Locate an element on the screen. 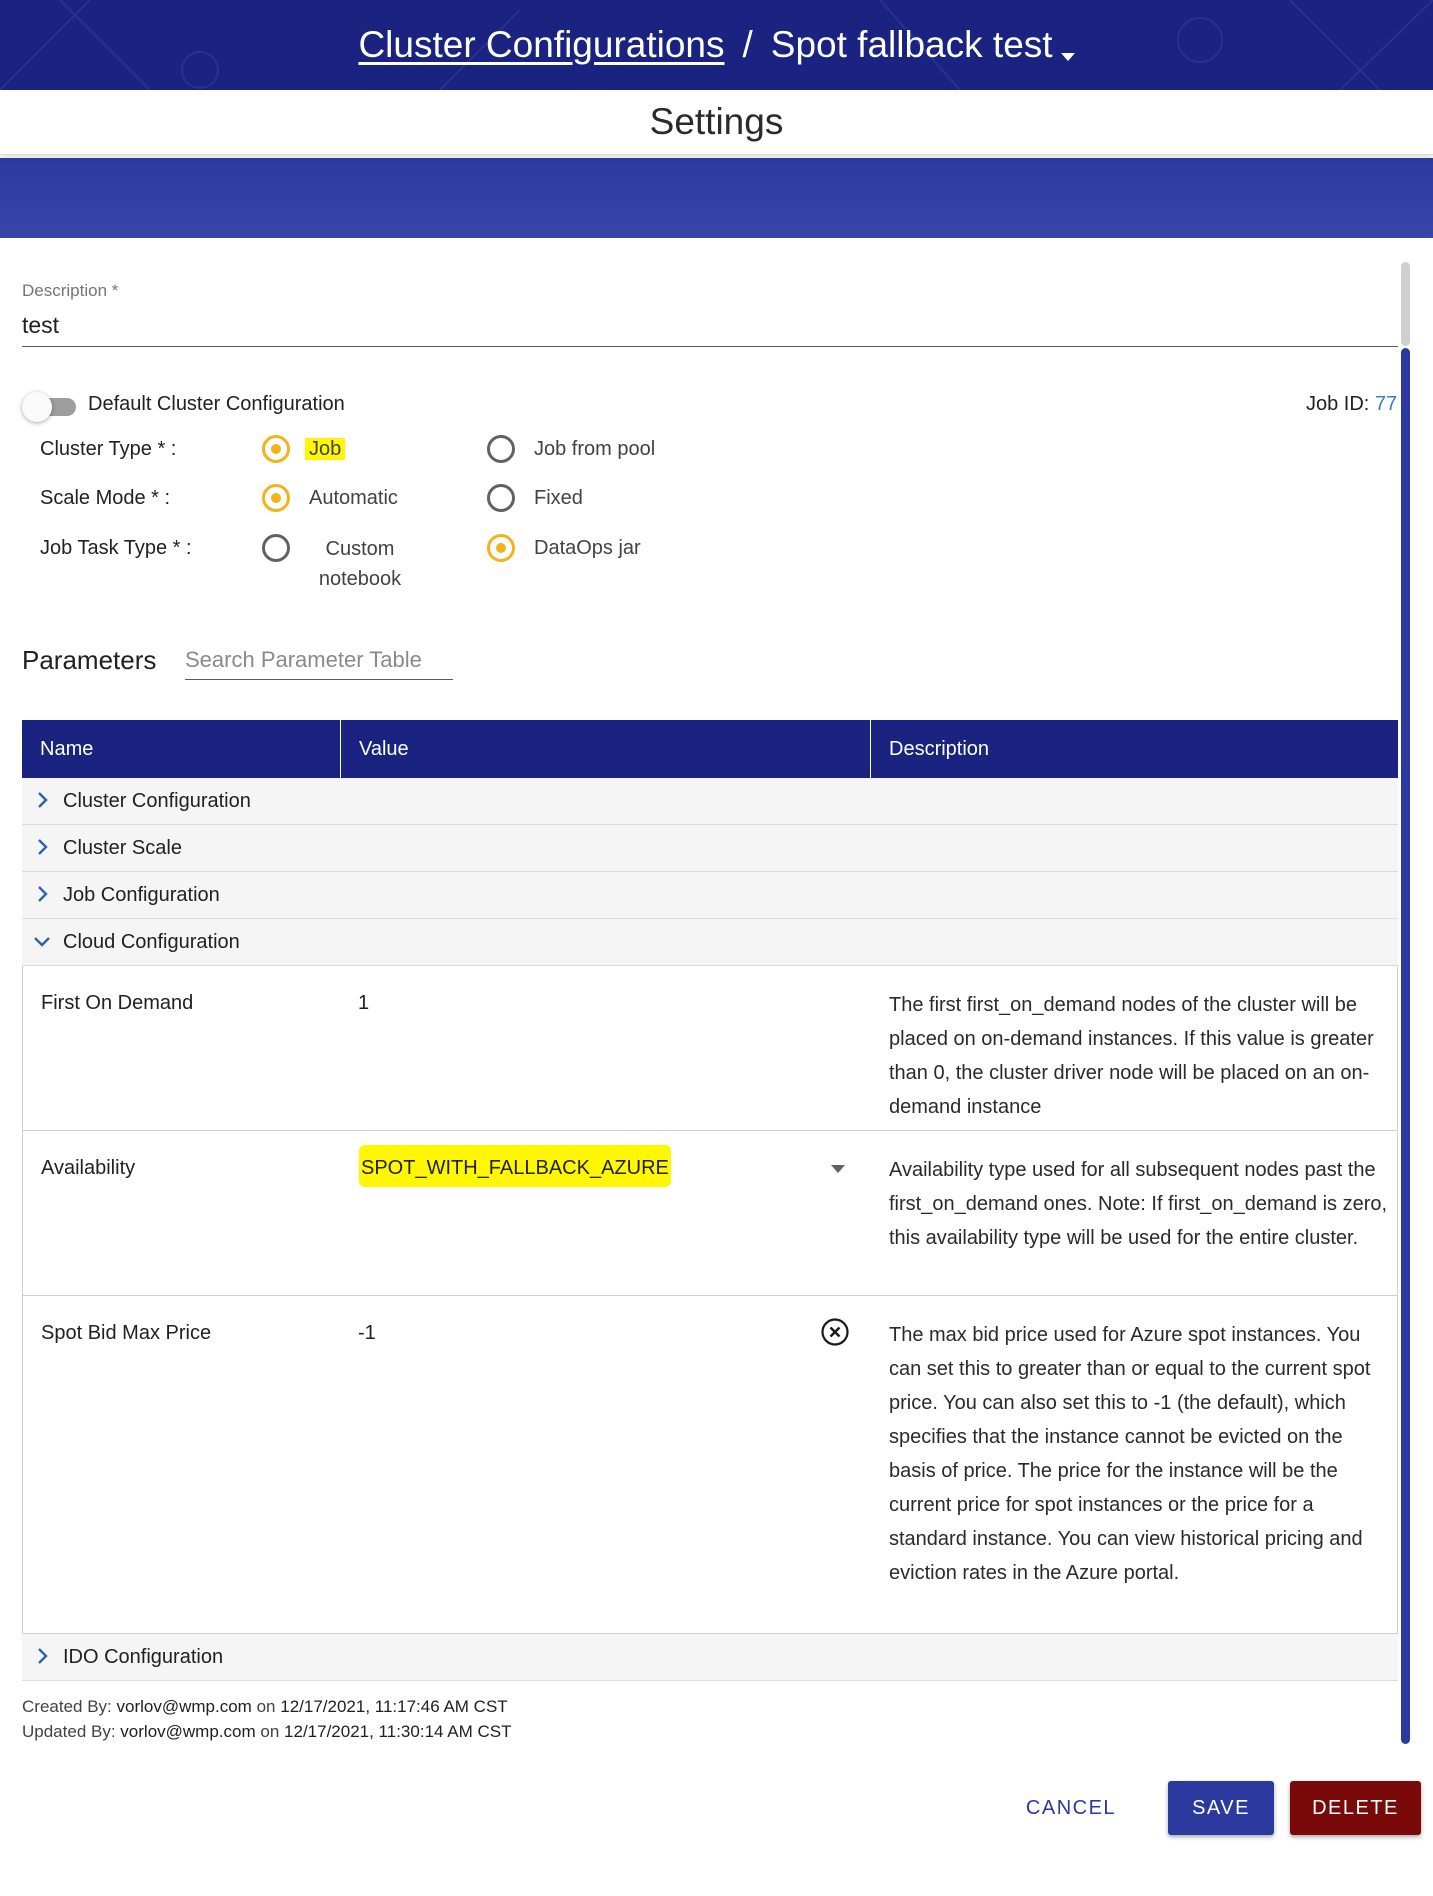  page-title: Settings is located at coordinates (716, 122).